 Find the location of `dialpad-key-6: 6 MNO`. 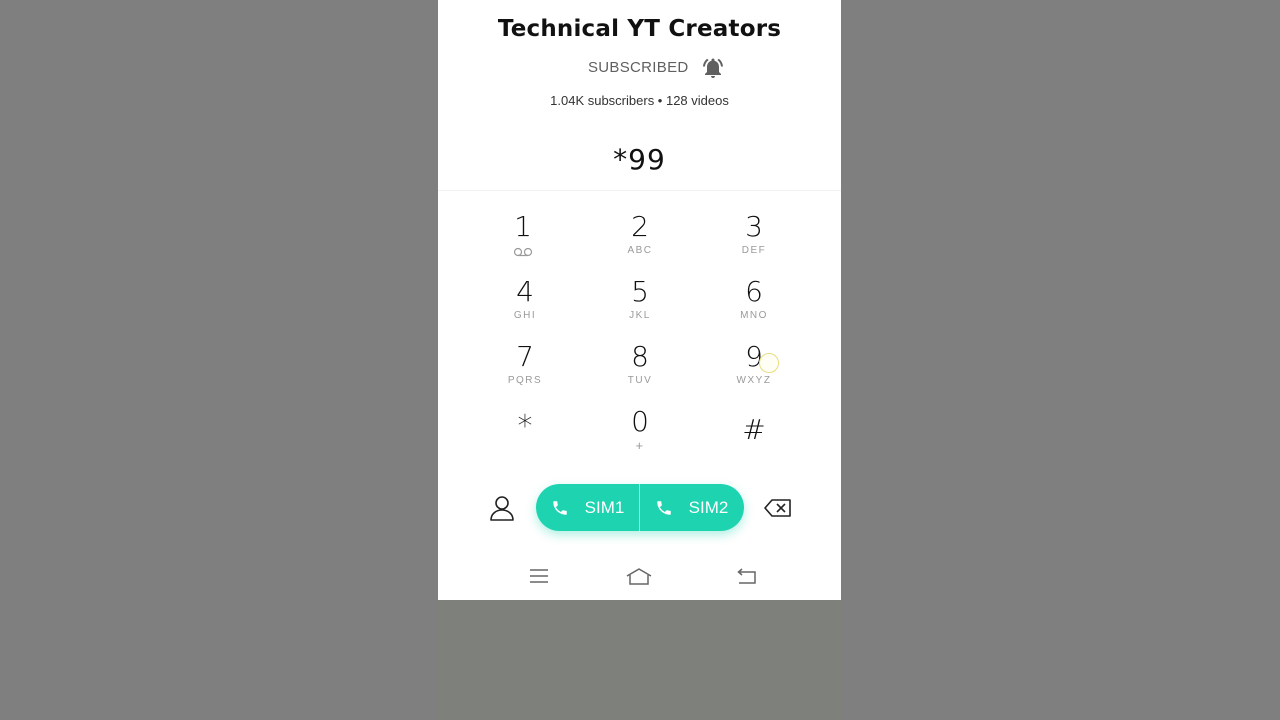

dialpad-key-6: 6 MNO is located at coordinates (754, 307).